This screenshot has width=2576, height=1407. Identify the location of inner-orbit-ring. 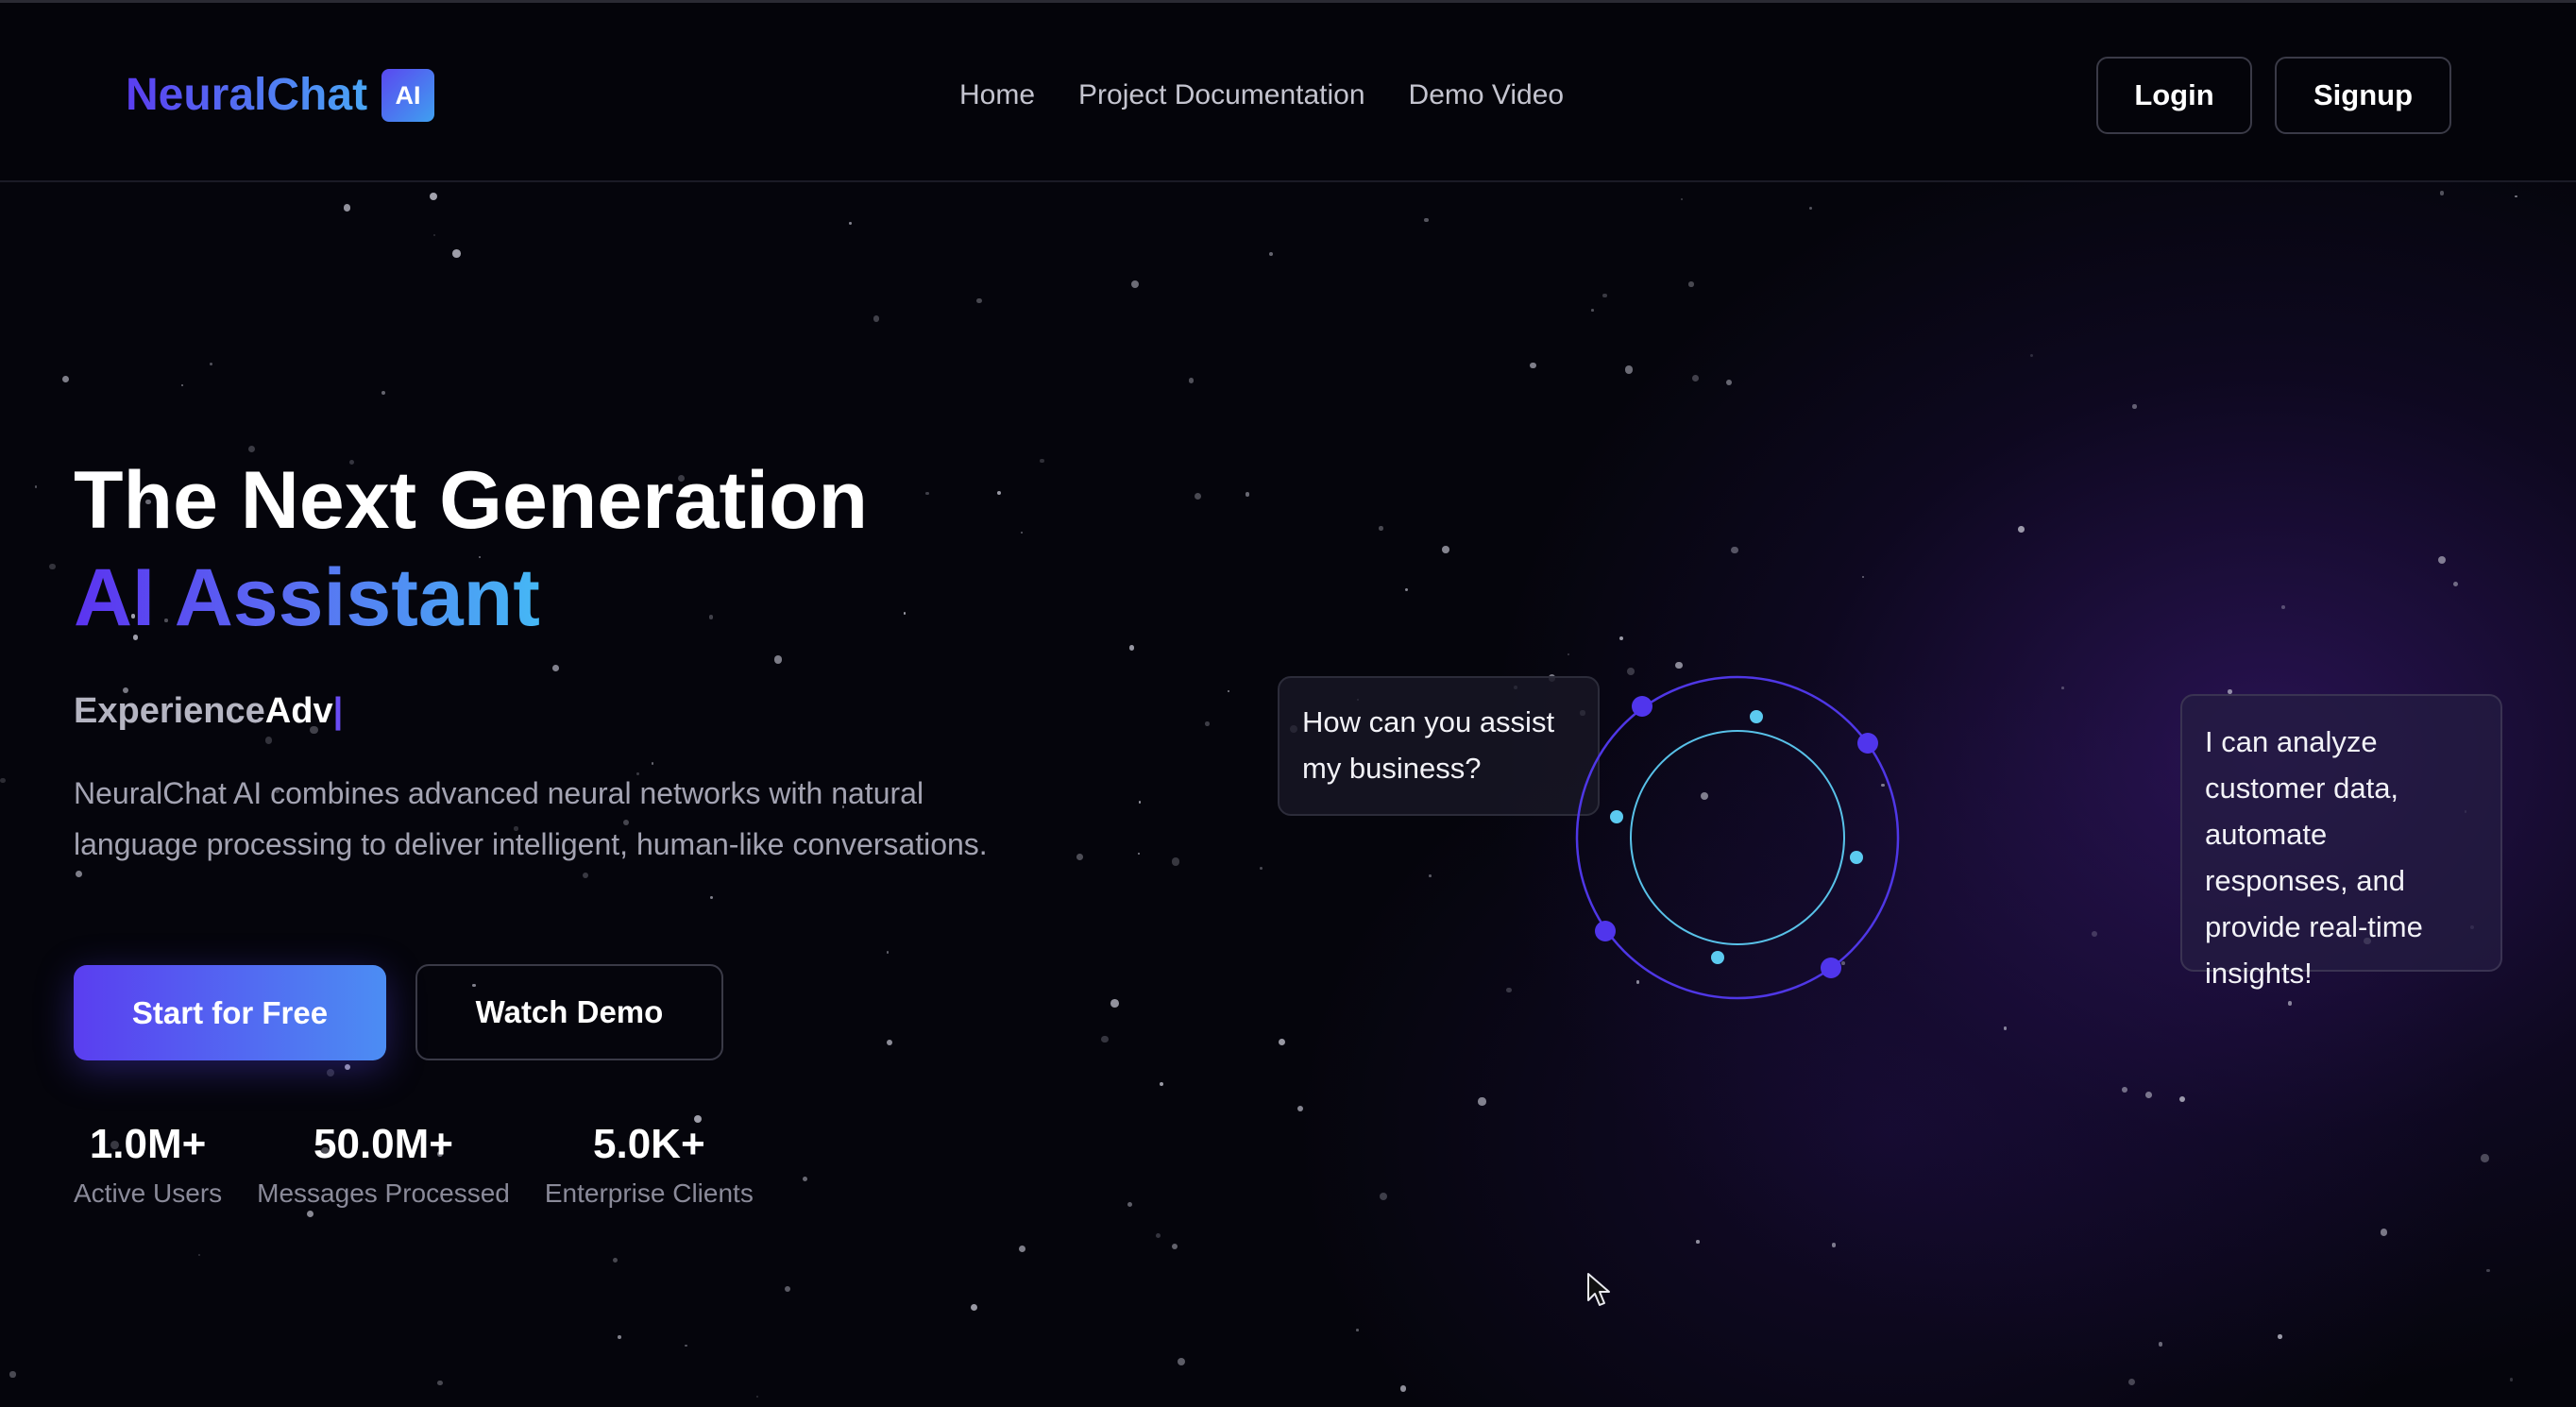
(1737, 837).